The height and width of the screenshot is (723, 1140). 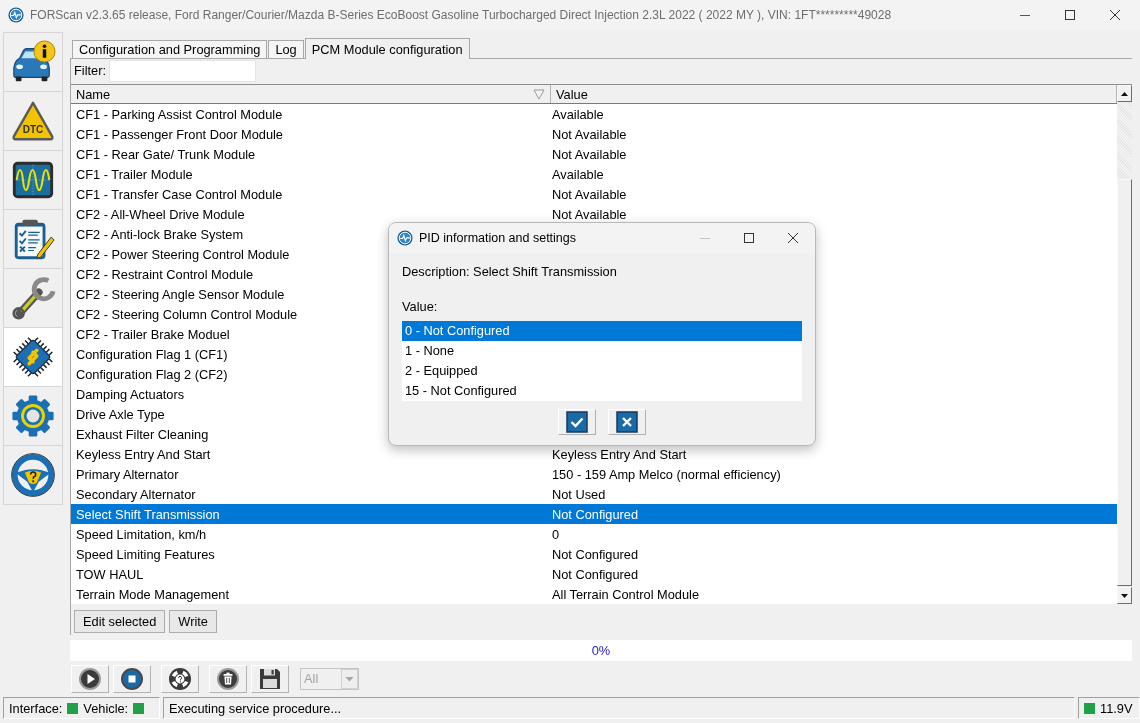 What do you see at coordinates (33, 416) in the screenshot?
I see `gear-icon` at bounding box center [33, 416].